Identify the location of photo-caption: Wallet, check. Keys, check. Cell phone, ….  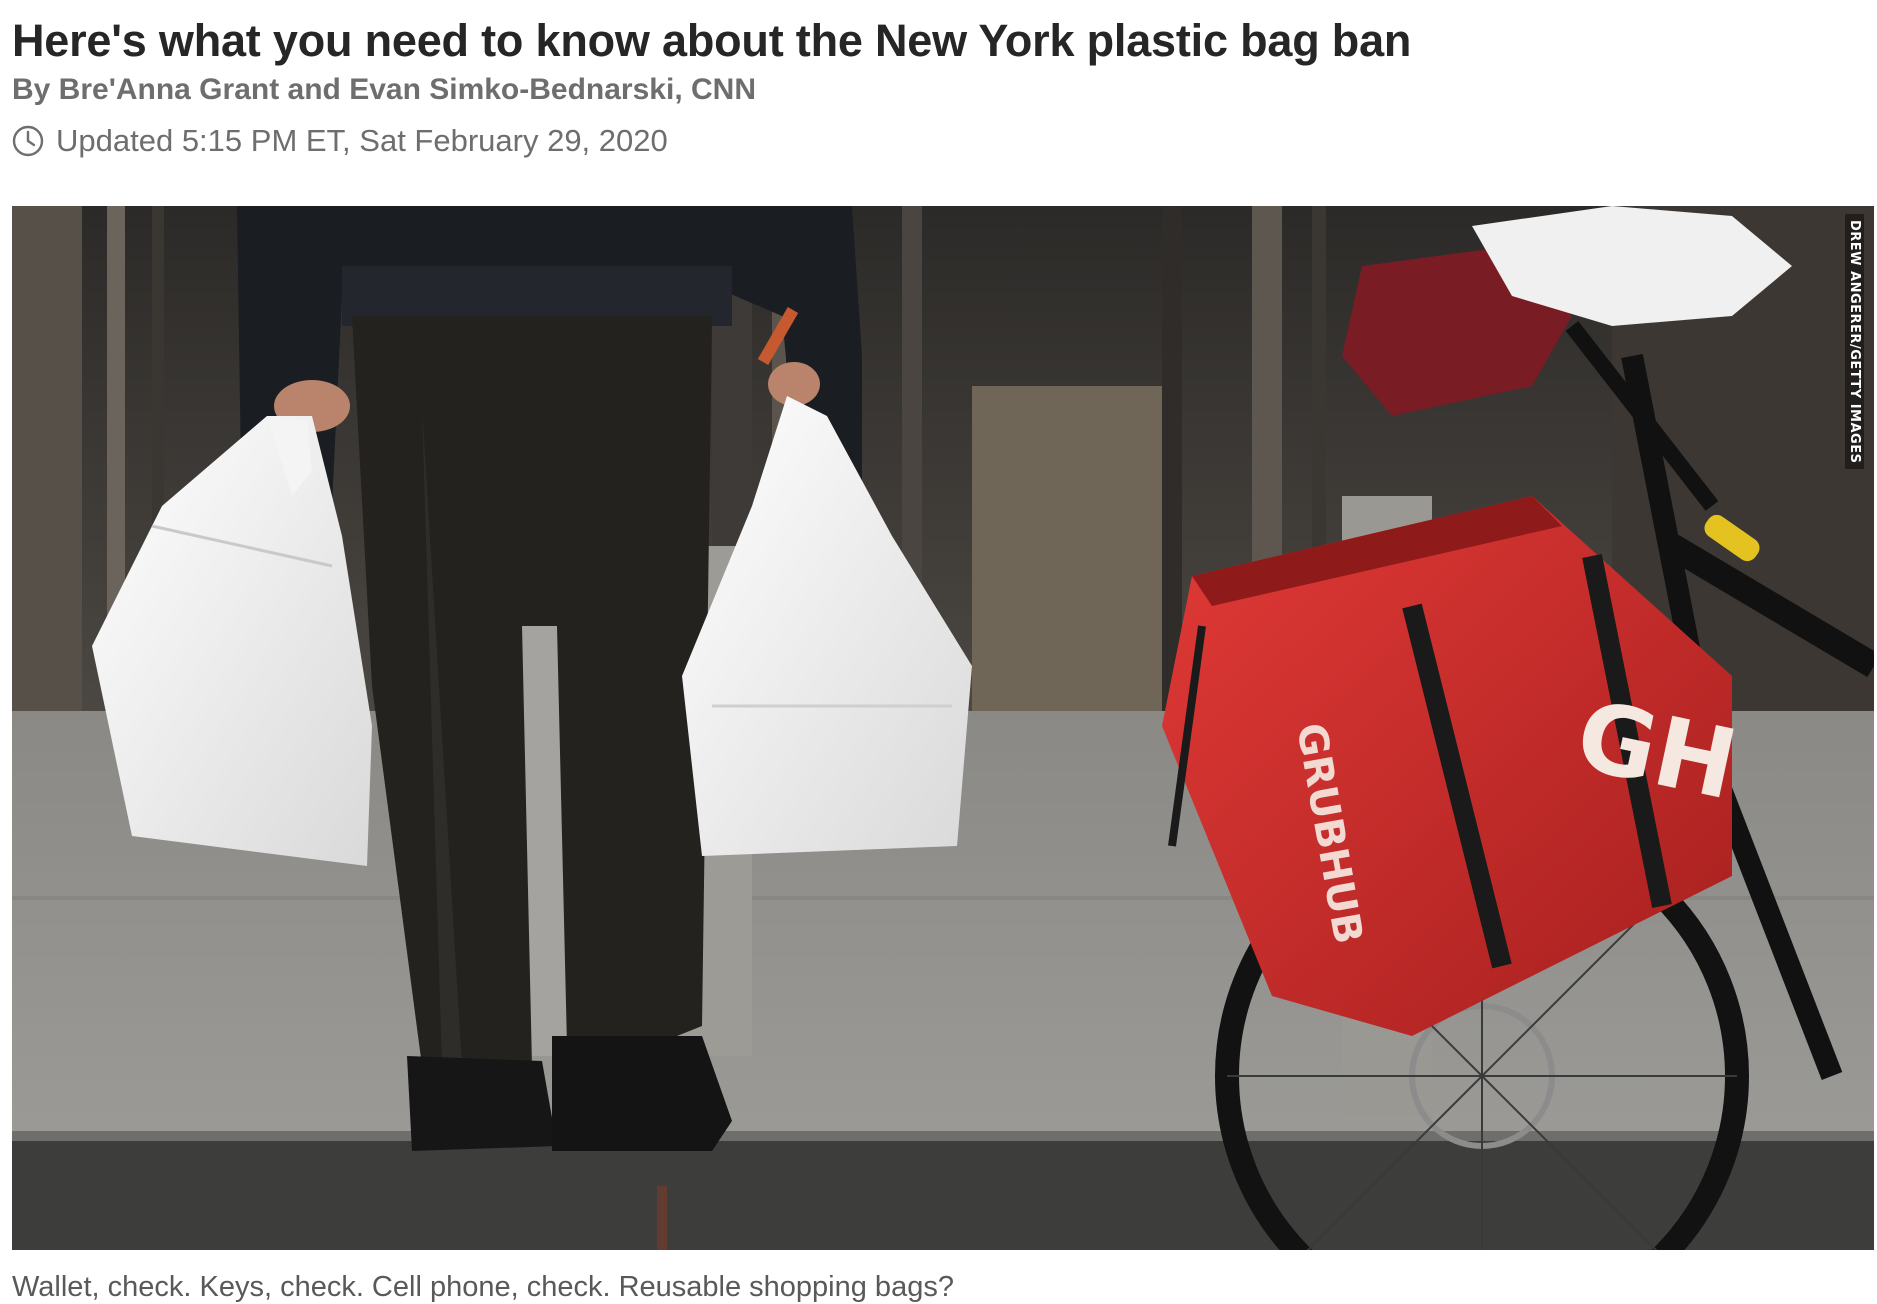
(483, 1287).